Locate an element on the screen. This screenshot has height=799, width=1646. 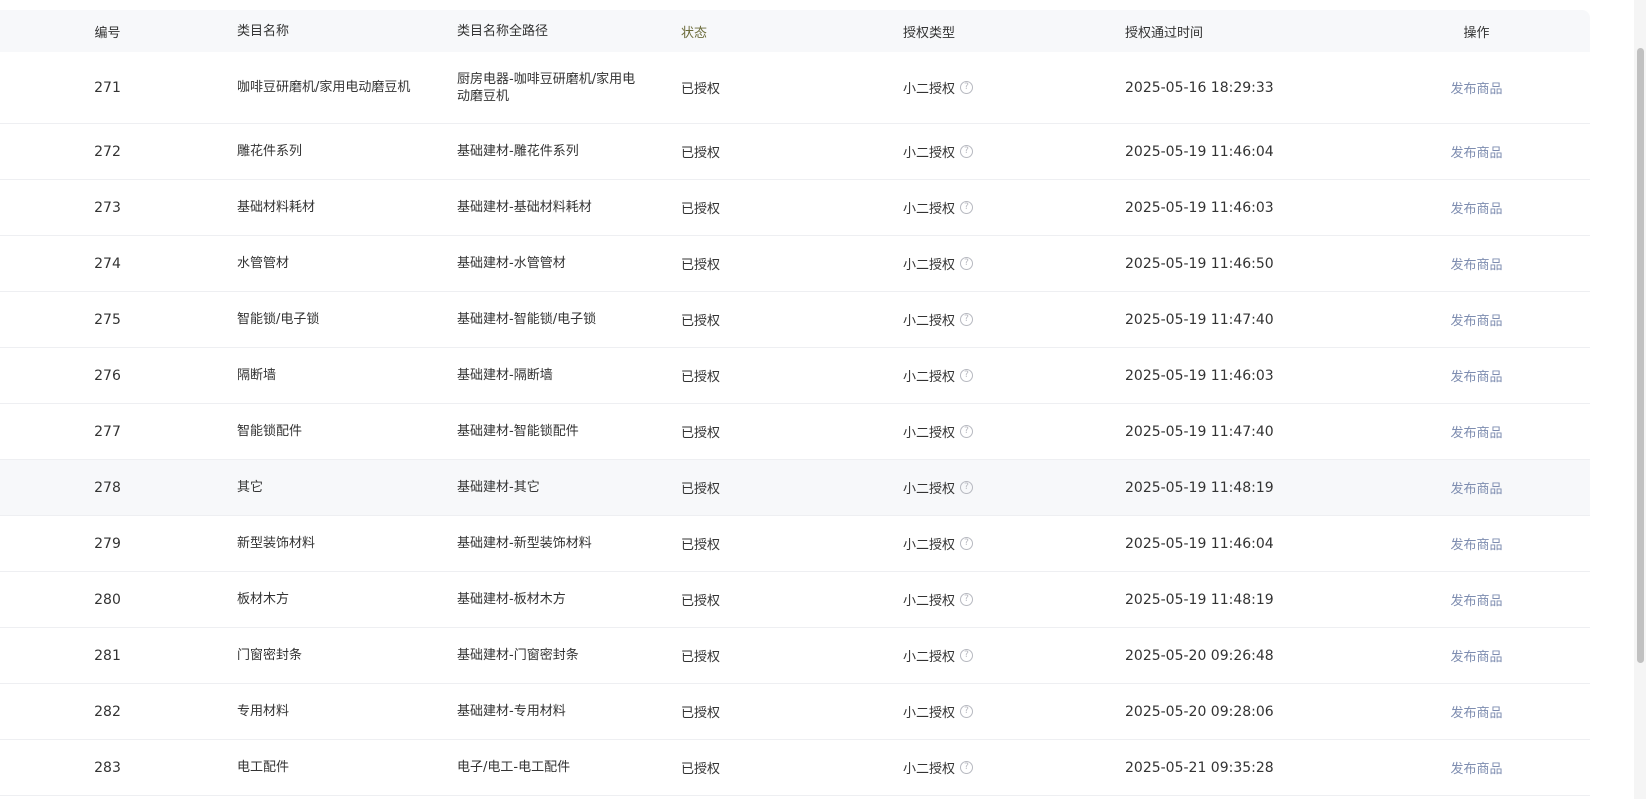
table-header: 编号 类目名称 类目名称全路径 状态 授权类型 授权通过时间 操作 is located at coordinates (795, 31).